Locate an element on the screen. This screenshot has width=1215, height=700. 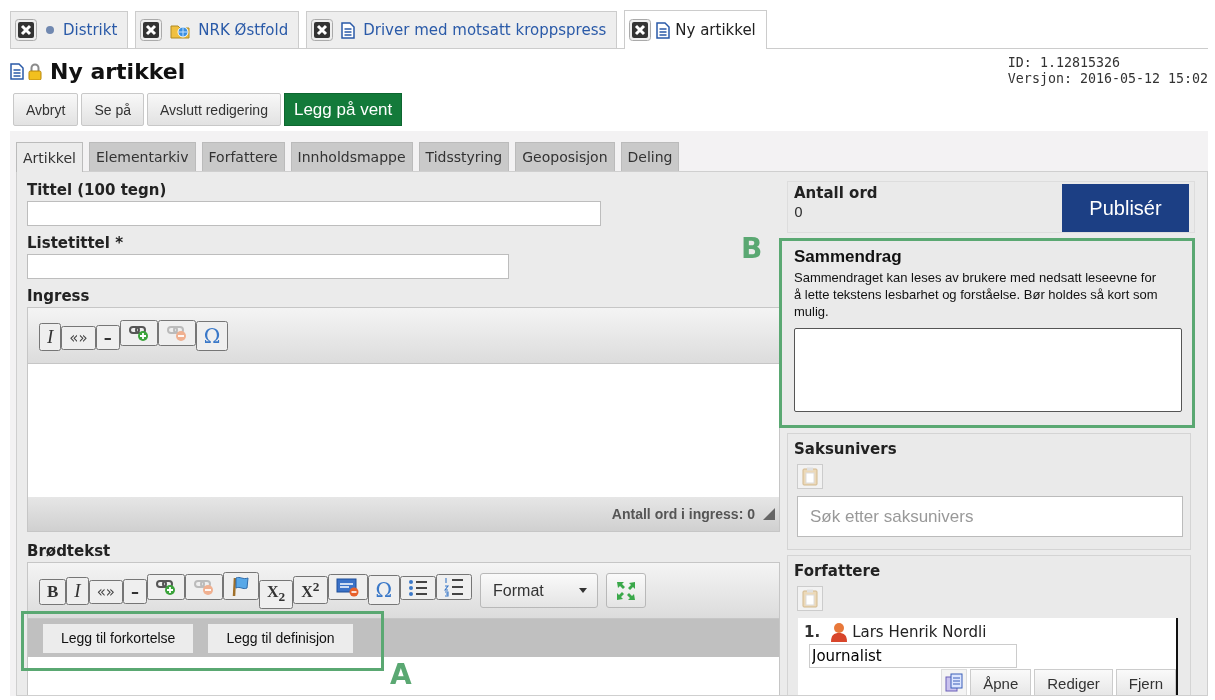
search-field: Søk etter saksunivers is located at coordinates (990, 516).